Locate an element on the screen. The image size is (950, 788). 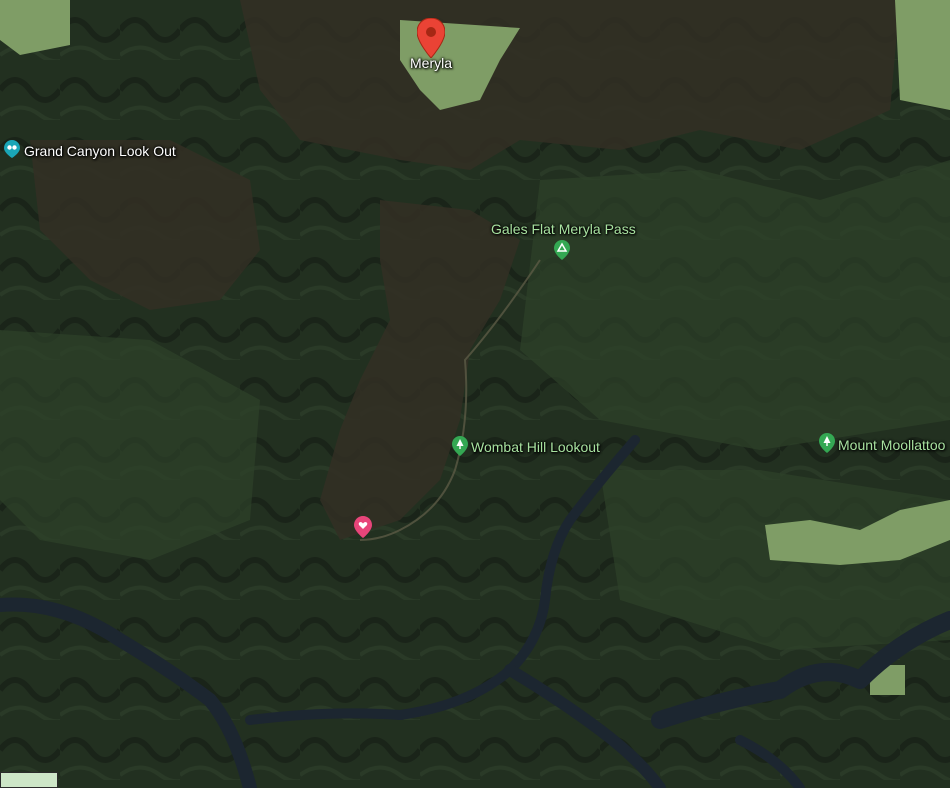
campground-icon is located at coordinates (562, 252).